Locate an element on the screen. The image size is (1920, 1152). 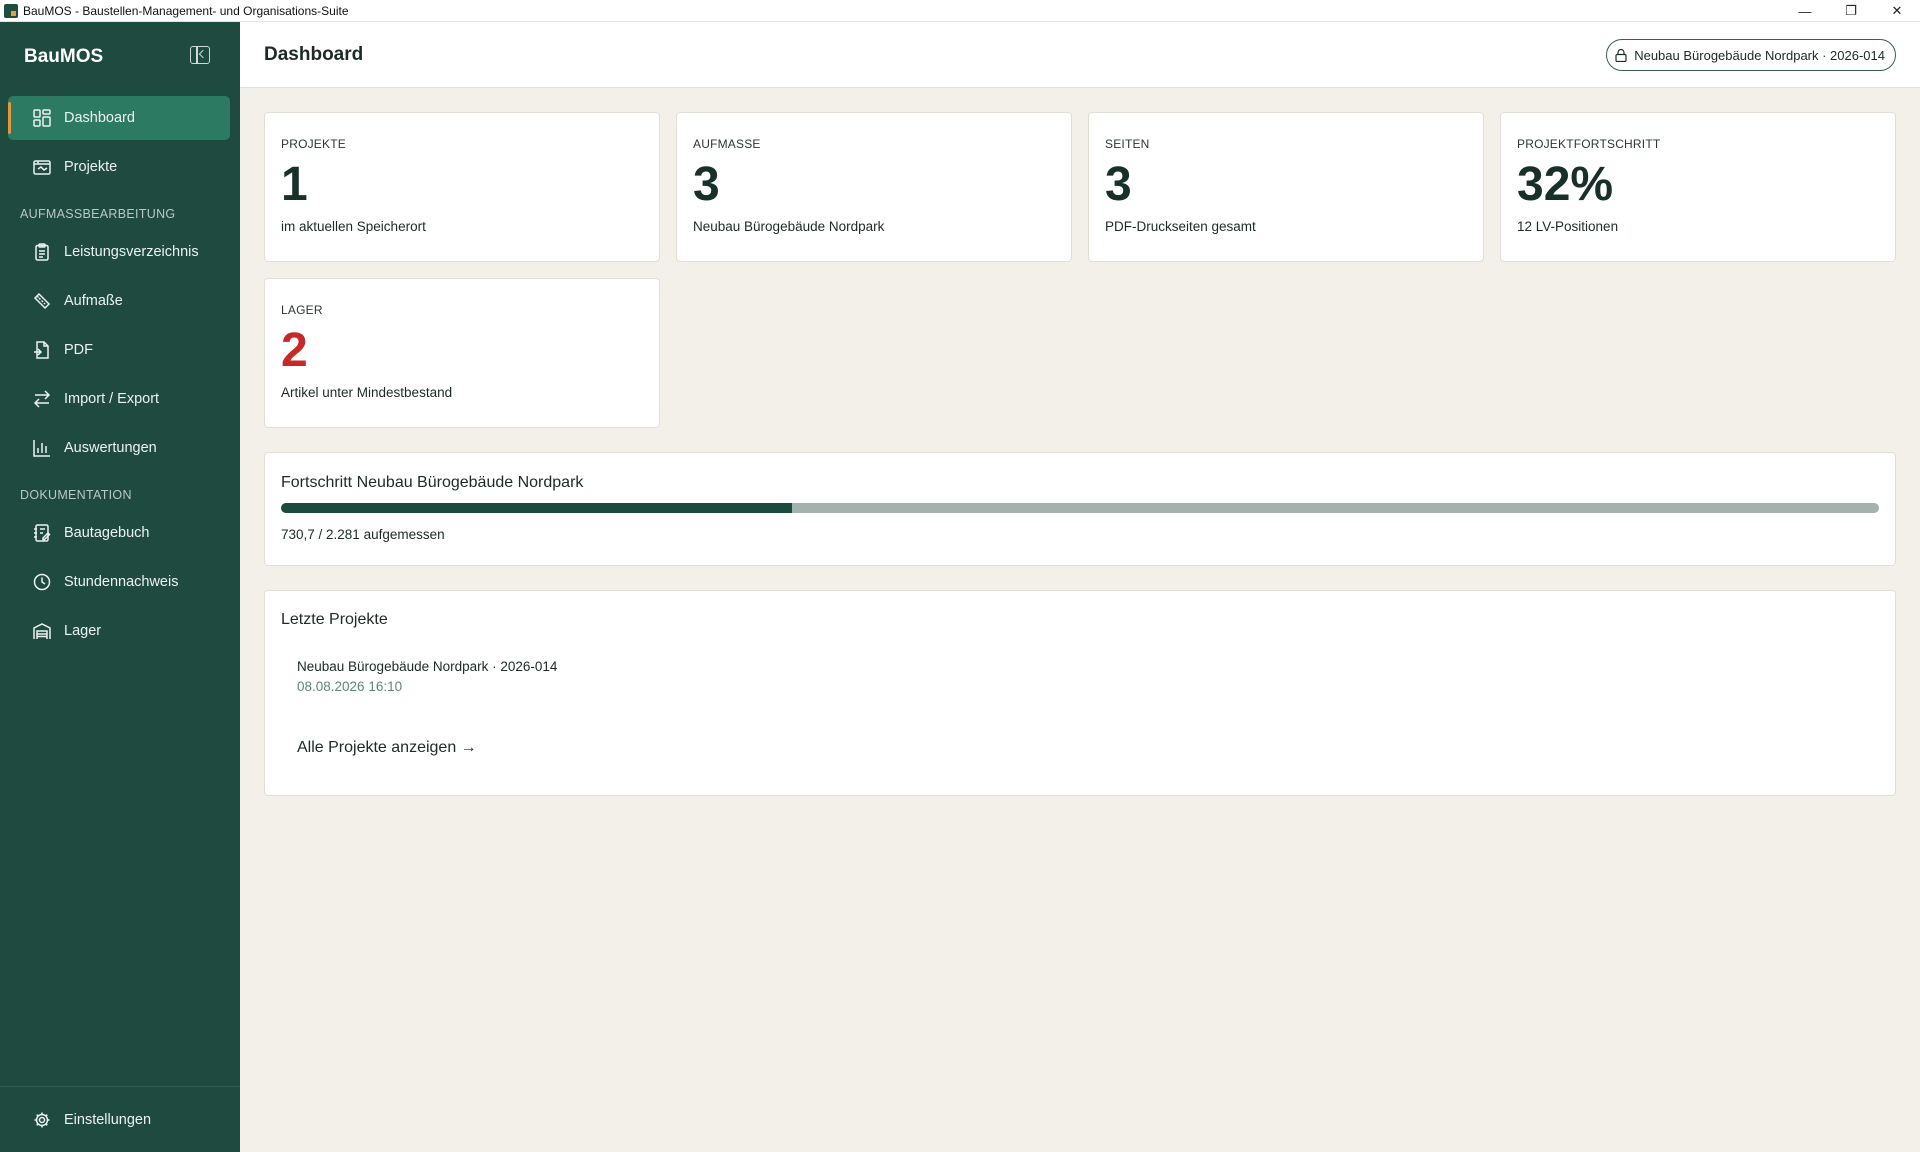
progress-text: 730,7 / 2.281 aufgemessen is located at coordinates (363, 534).